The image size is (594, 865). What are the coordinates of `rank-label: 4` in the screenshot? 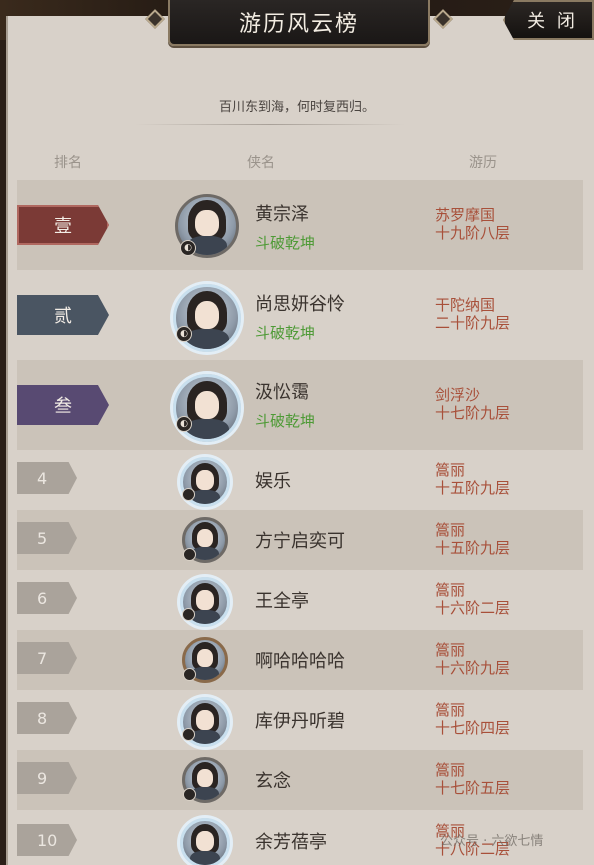 It's located at (42, 478).